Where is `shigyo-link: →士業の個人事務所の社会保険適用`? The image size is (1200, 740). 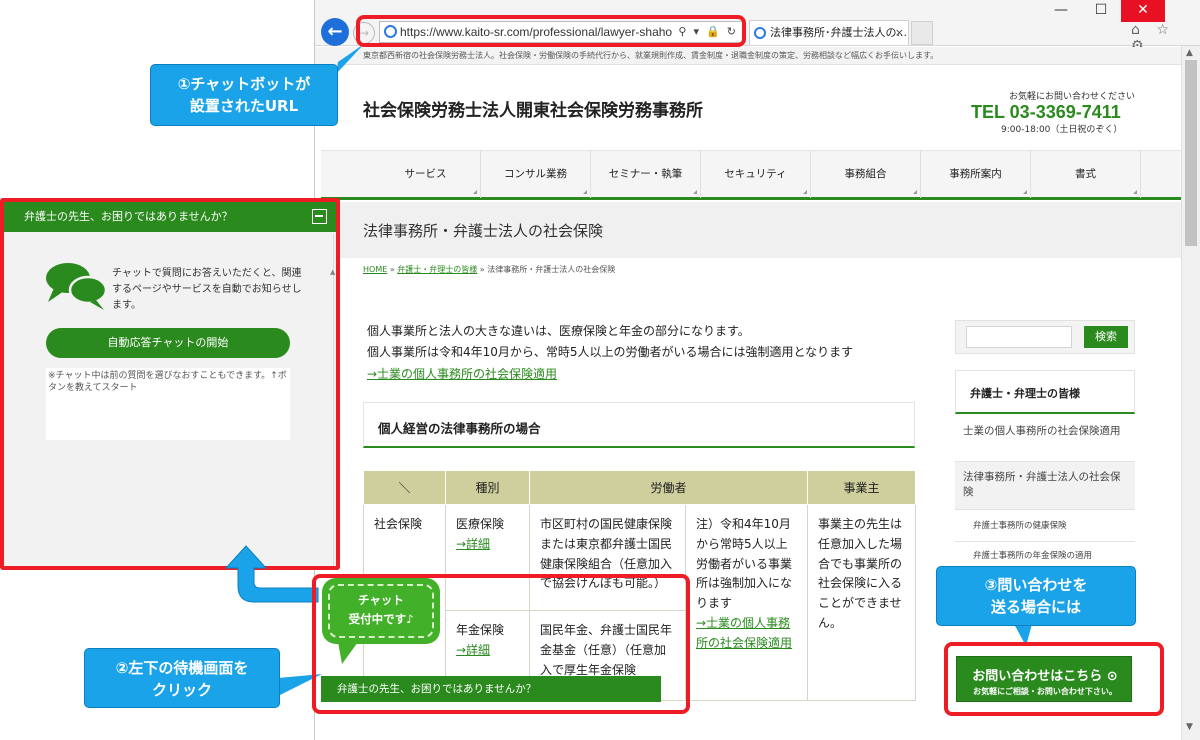 shigyo-link: →士業の個人事務所の社会保険適用 is located at coordinates (744, 633).